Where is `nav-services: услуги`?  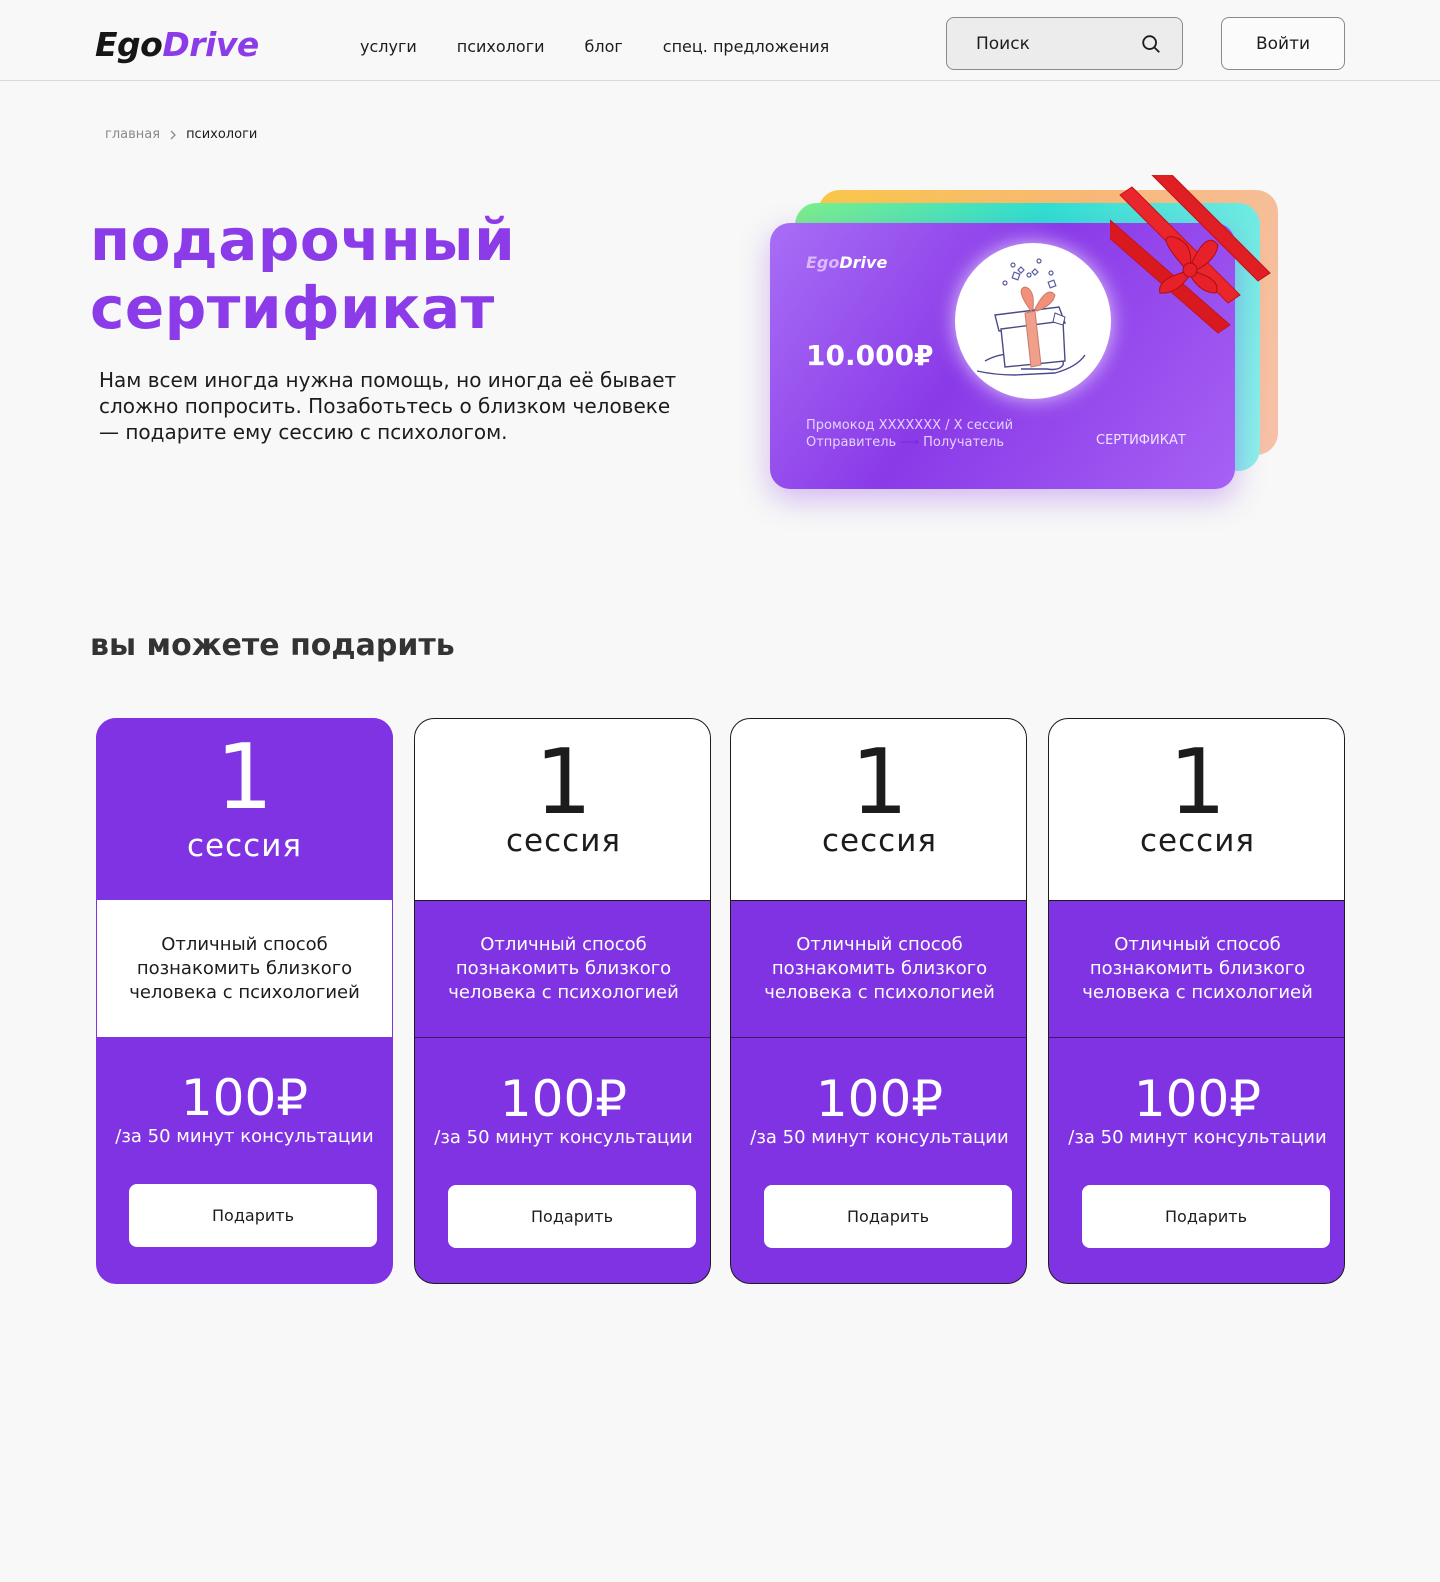
nav-services: услуги is located at coordinates (388, 47).